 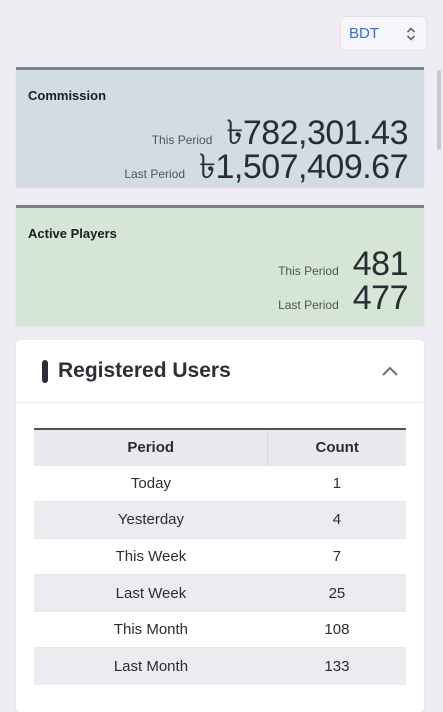 What do you see at coordinates (67, 95) in the screenshot?
I see `commission-title: Commission` at bounding box center [67, 95].